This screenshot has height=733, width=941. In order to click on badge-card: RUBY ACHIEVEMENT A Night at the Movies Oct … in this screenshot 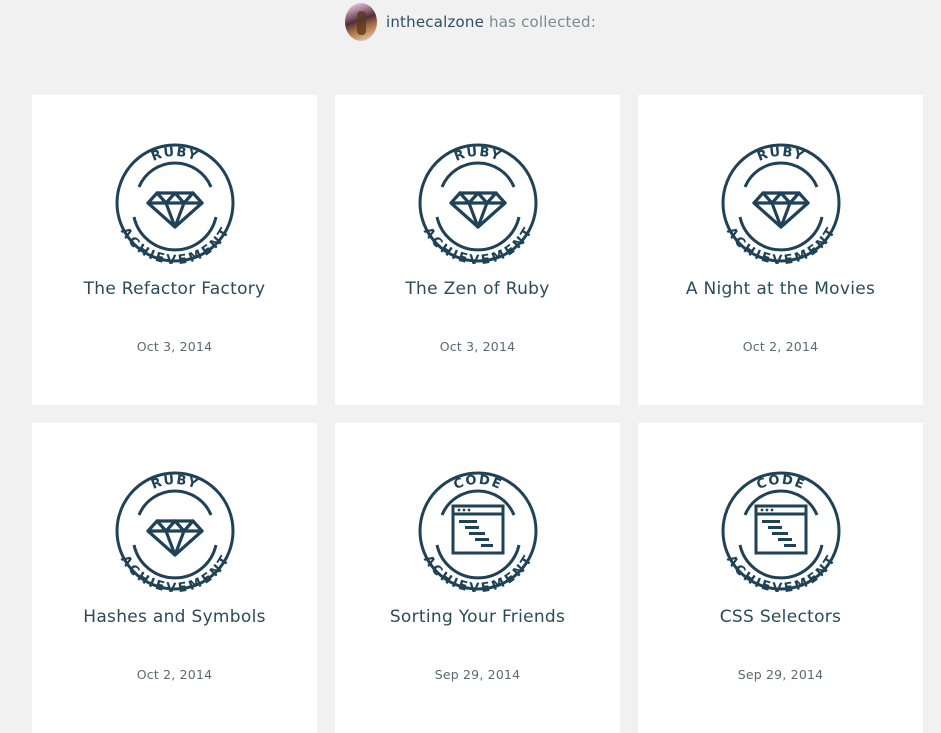, I will do `click(780, 250)`.